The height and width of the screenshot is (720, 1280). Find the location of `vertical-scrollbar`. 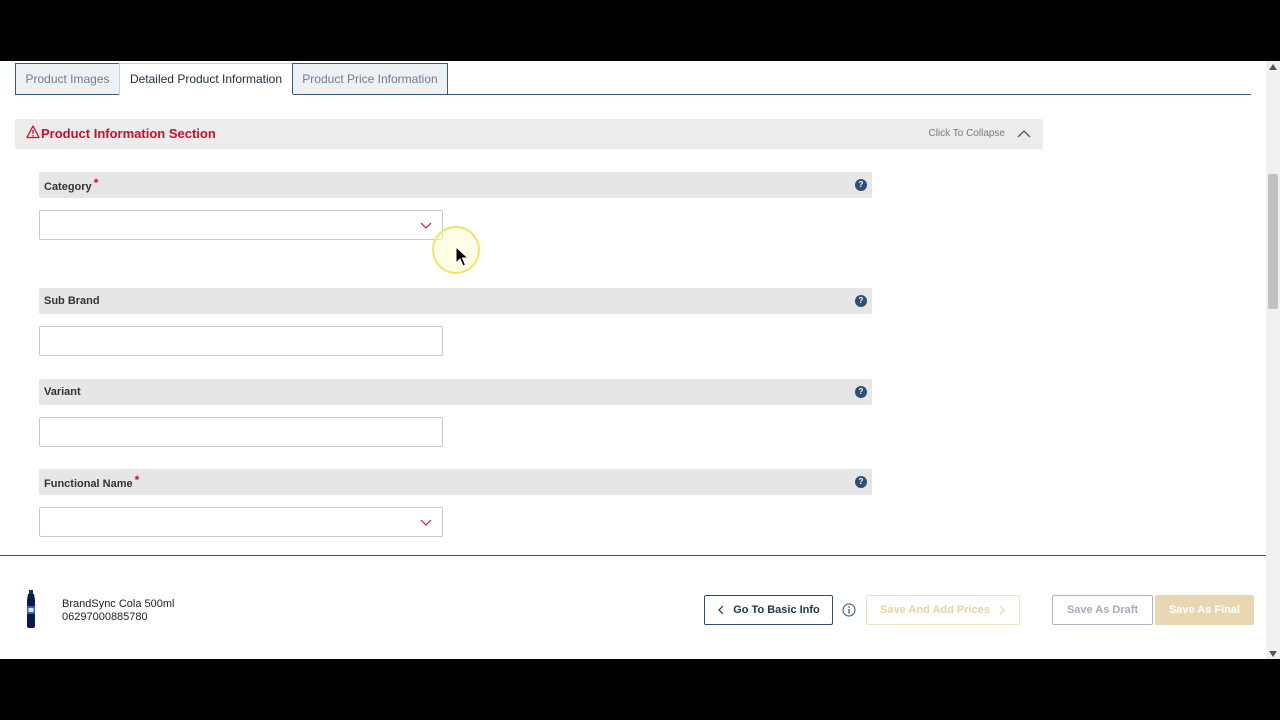

vertical-scrollbar is located at coordinates (1273, 360).